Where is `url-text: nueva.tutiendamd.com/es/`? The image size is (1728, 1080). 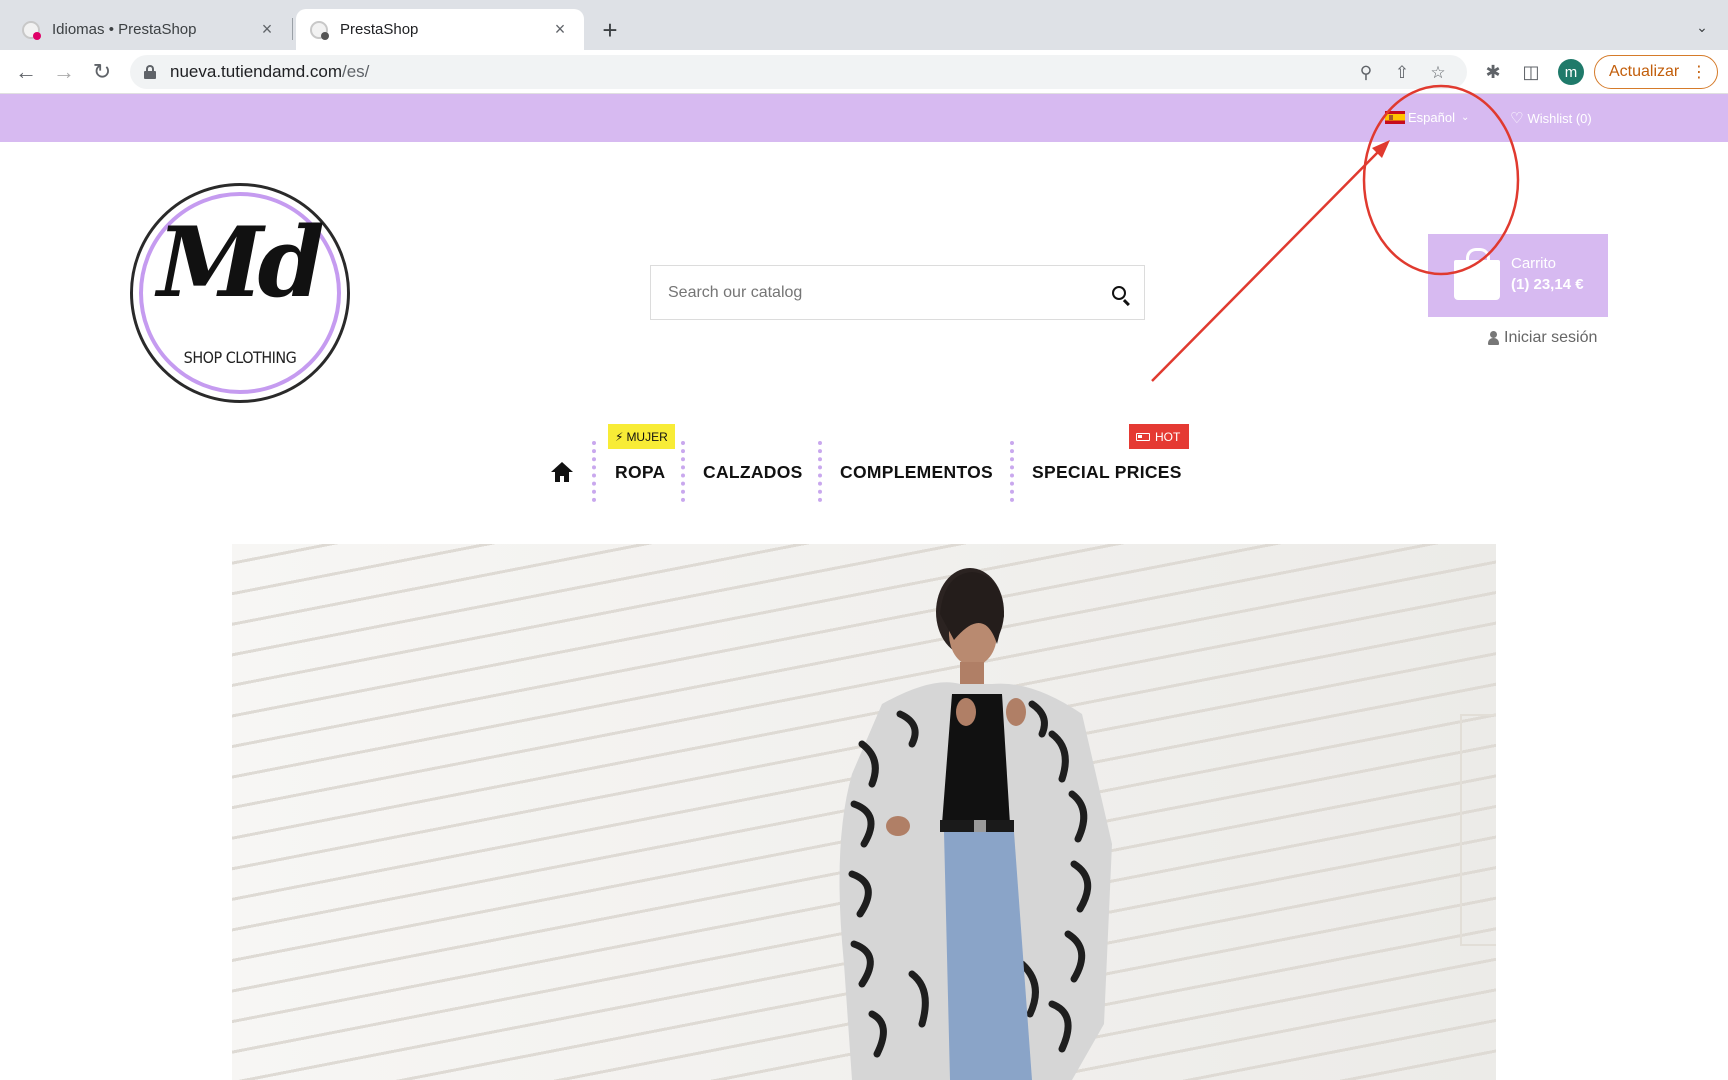 url-text: nueva.tutiendamd.com/es/ is located at coordinates (270, 71).